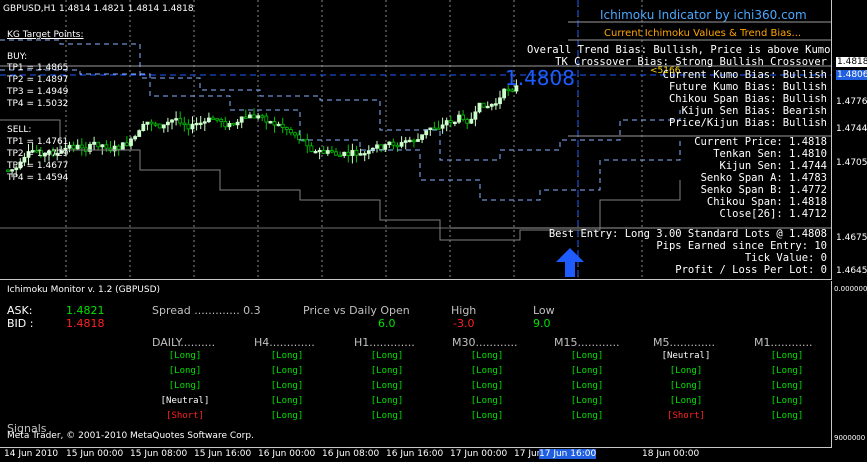 The width and height of the screenshot is (867, 462). I want to click on buy-tp1: TP1 = 1.4865, so click(38, 68).